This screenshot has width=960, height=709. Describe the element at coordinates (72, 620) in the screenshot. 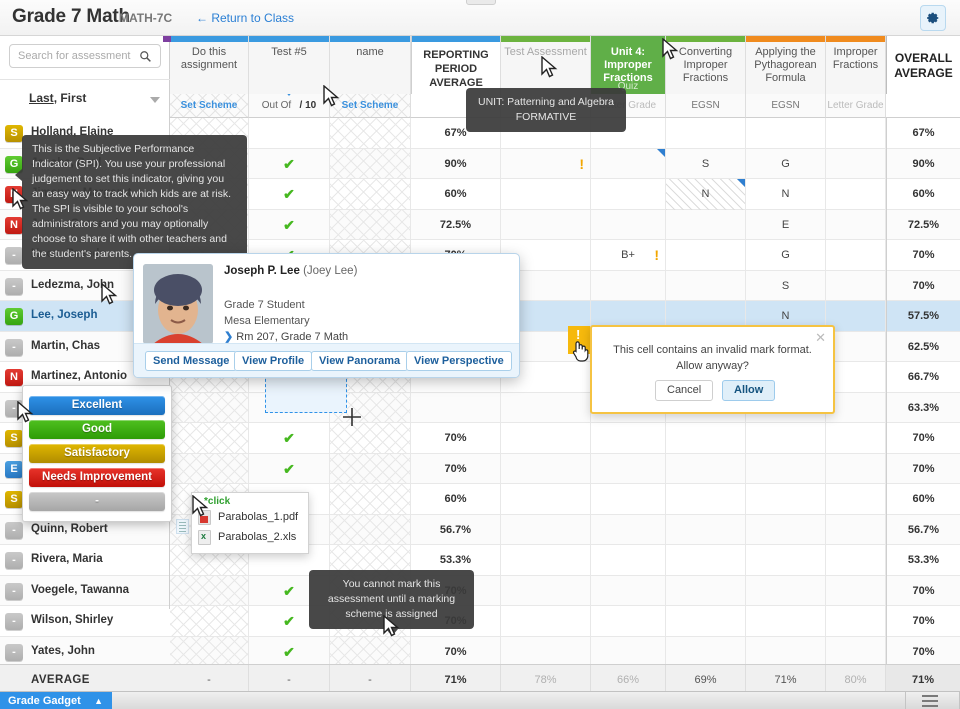

I see `student-name-cell: Wilson, Shirley` at that location.